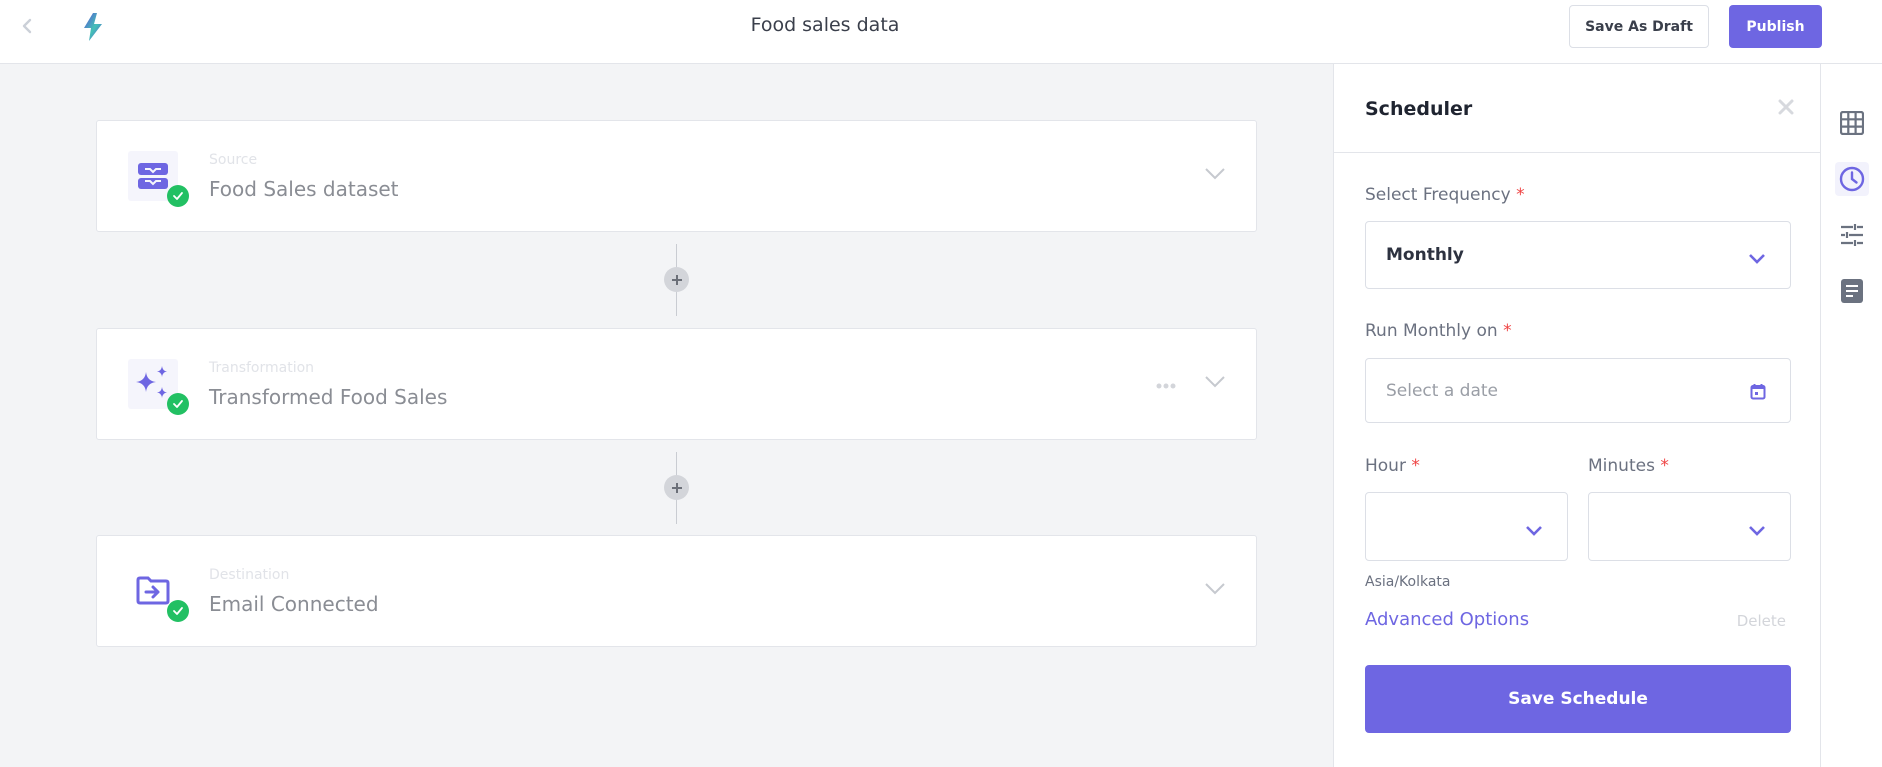  Describe the element at coordinates (676, 176) in the screenshot. I see `pipeline-step-source: Source Food Sales dataset` at that location.